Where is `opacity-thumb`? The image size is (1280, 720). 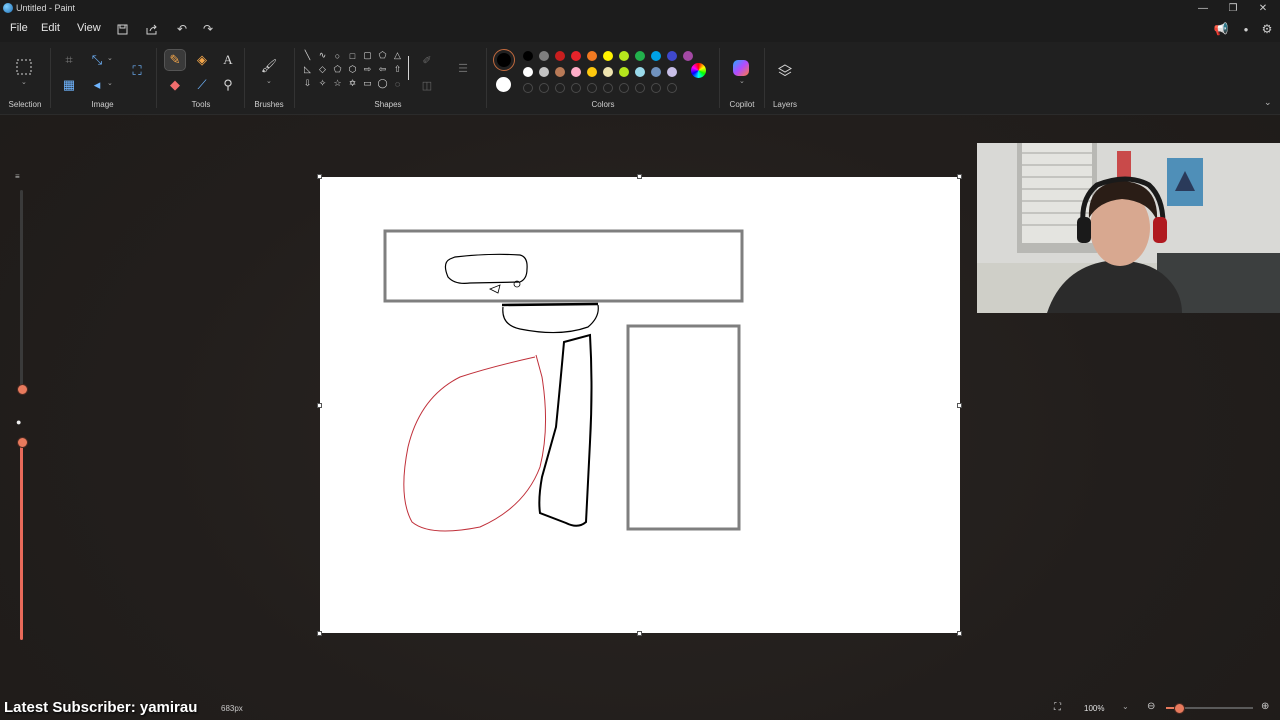
opacity-thumb is located at coordinates (22, 442).